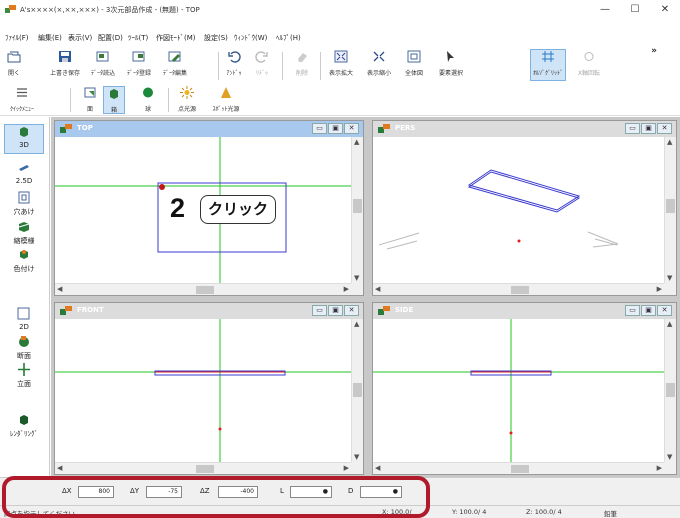 The height and width of the screenshot is (518, 680). What do you see at coordinates (320, 66) in the screenshot?
I see `toolbar-separator` at bounding box center [320, 66].